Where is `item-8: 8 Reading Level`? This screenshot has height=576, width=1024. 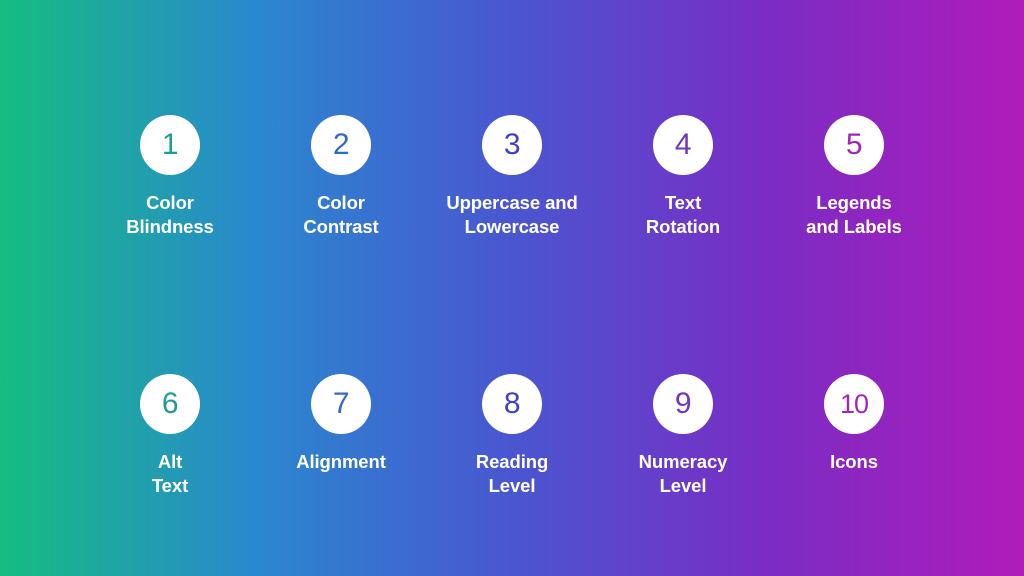
item-8: 8 Reading Level is located at coordinates (512, 436).